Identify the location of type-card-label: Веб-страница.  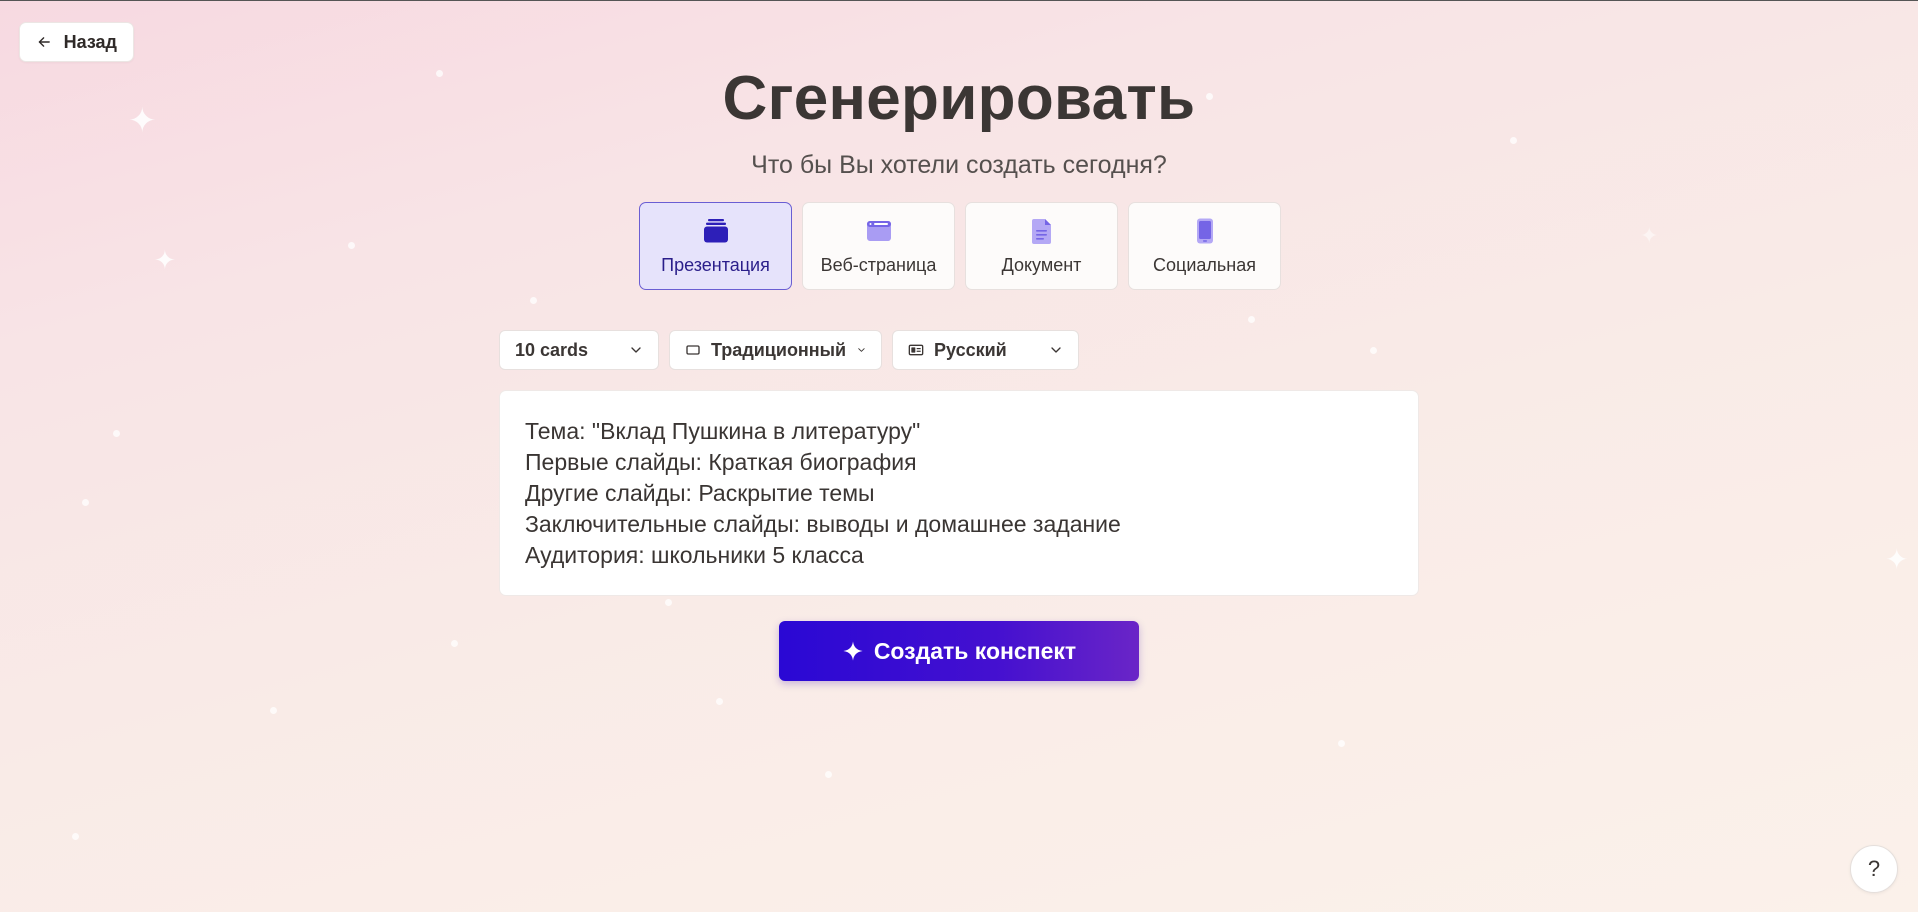
(878, 264).